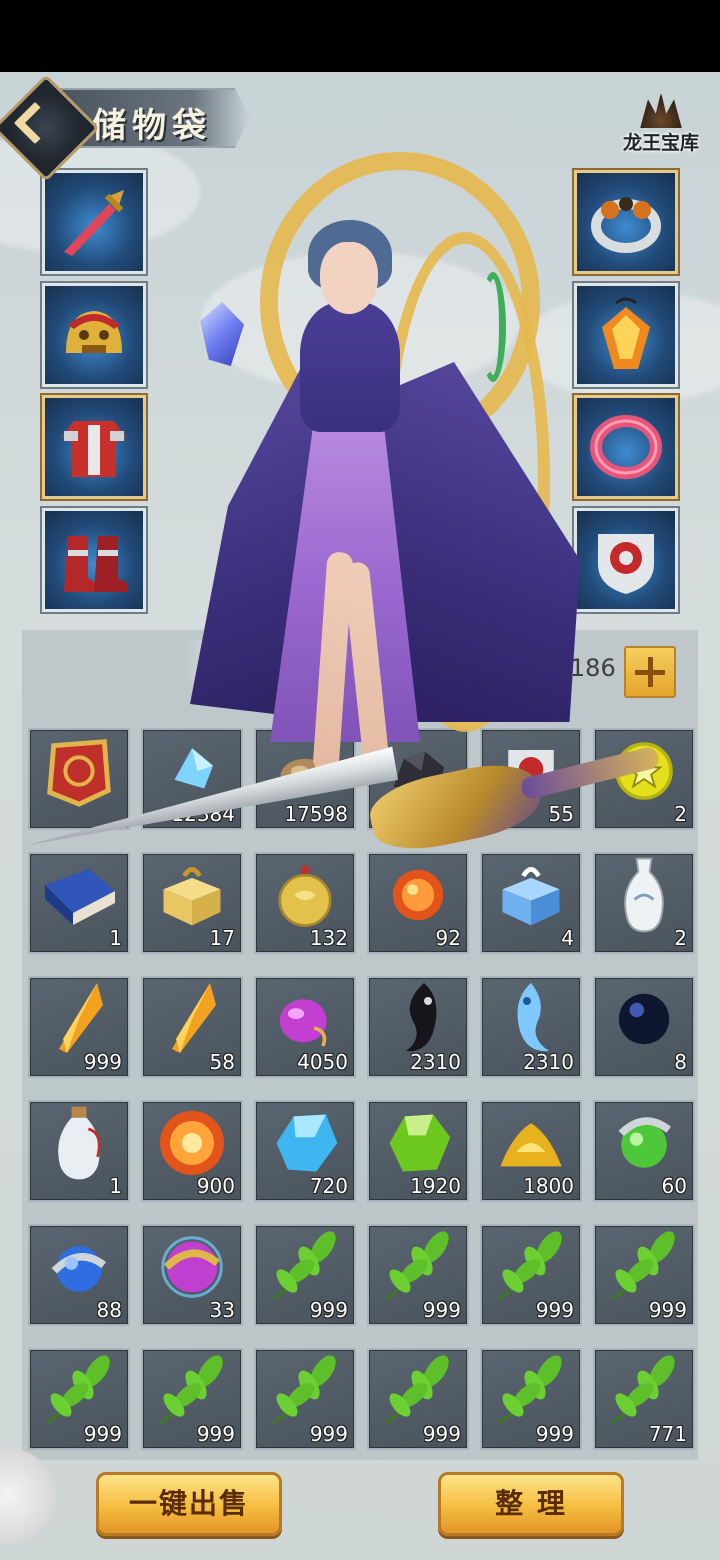  Describe the element at coordinates (316, 814) in the screenshot. I see `item-count: 17598` at that location.